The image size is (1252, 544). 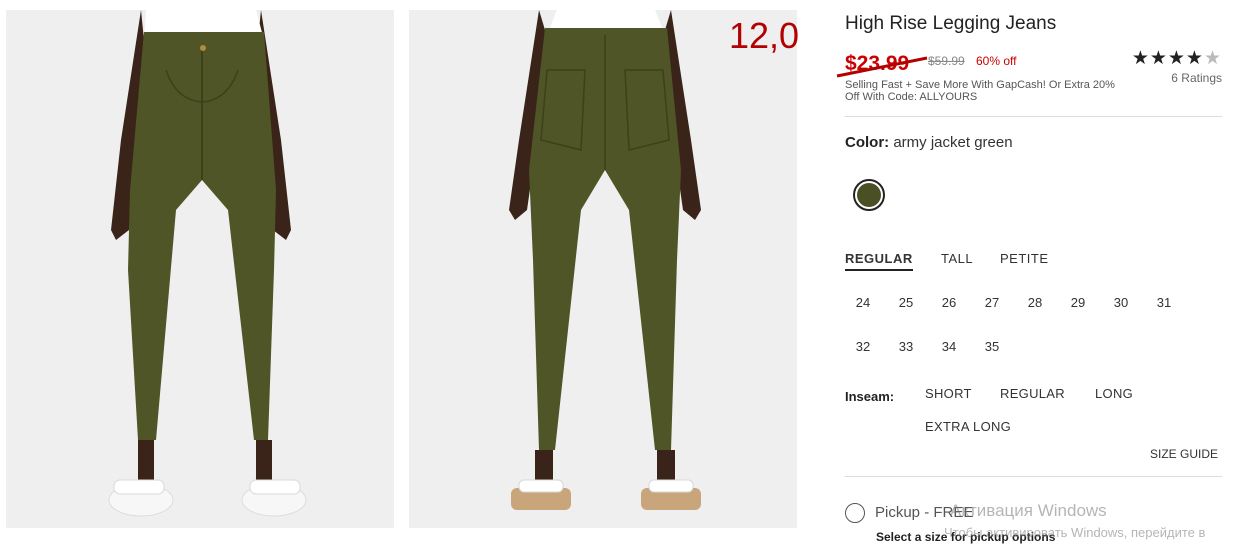 What do you see at coordinates (870, 396) in the screenshot?
I see `inseam-label: Inseam:` at bounding box center [870, 396].